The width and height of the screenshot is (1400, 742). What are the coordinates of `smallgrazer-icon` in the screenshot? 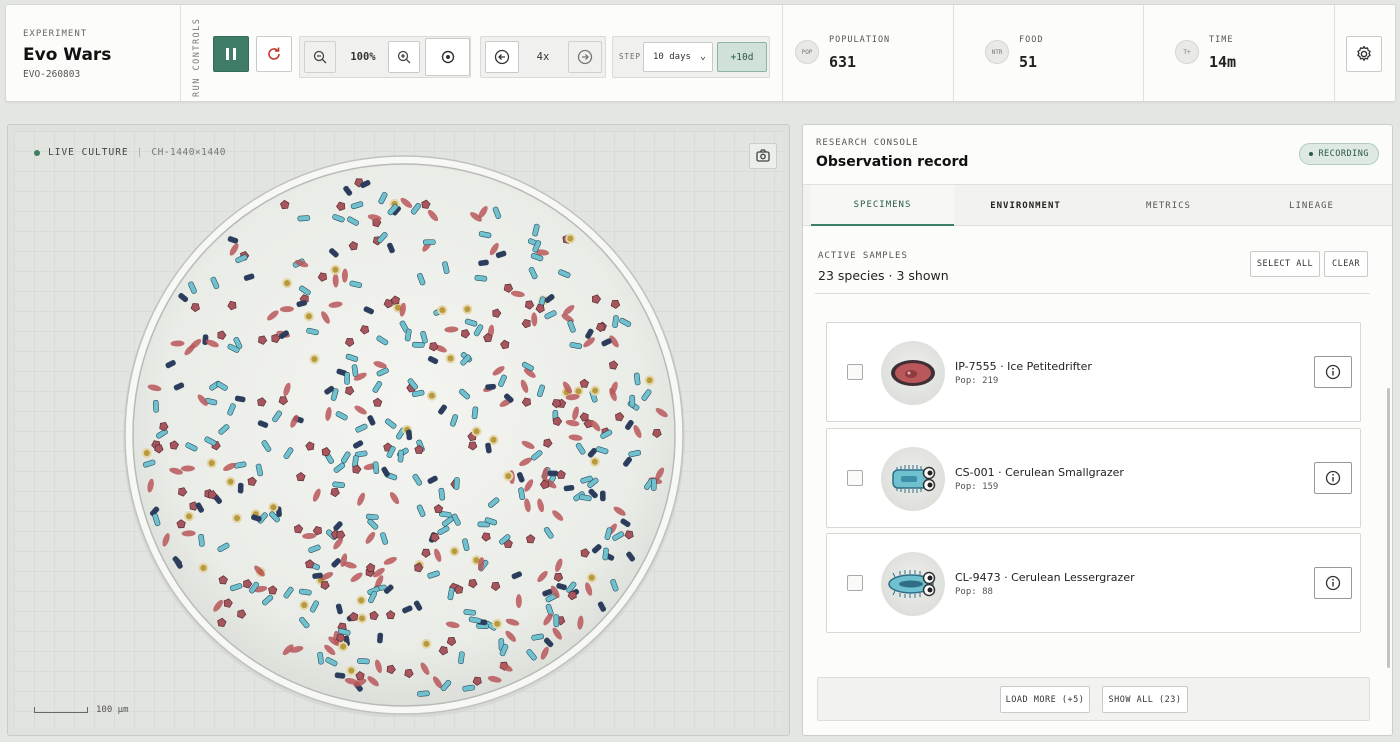 It's located at (914, 479).